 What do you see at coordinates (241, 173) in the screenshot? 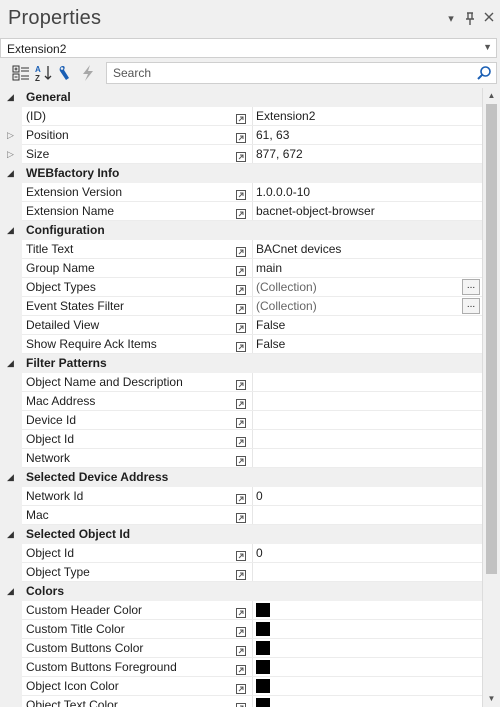
I see `category-header: ◢ WEBfactory Info` at bounding box center [241, 173].